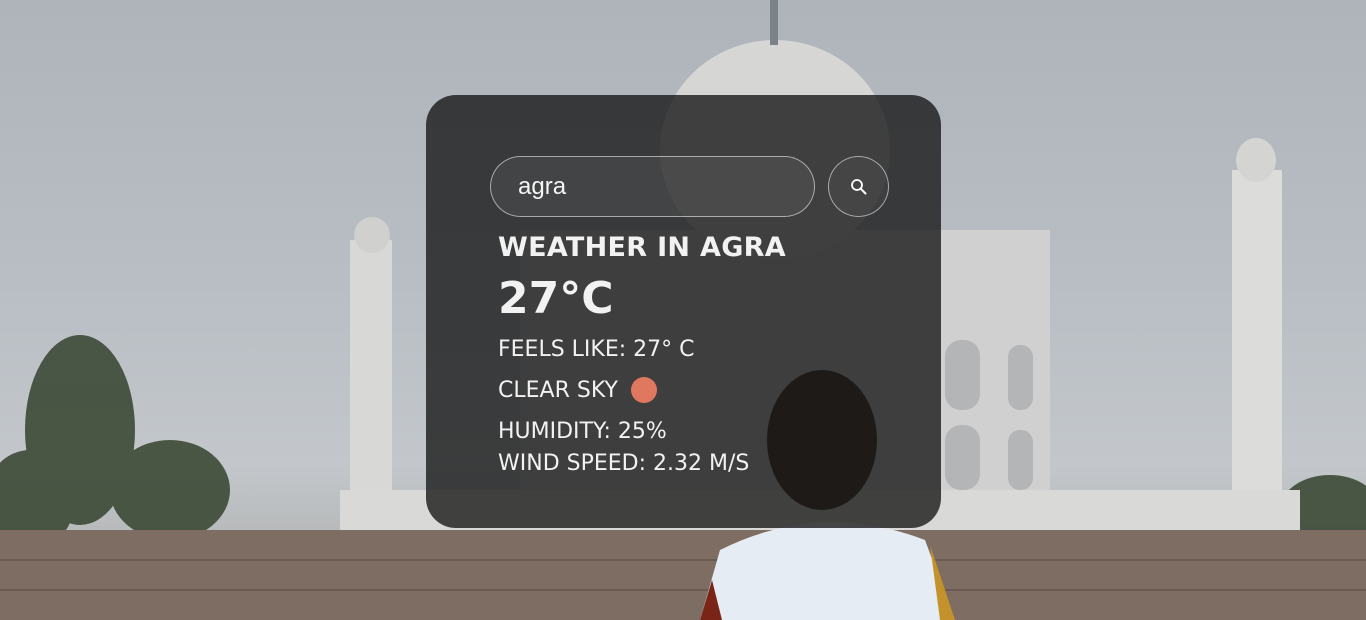 The image size is (1366, 620). What do you see at coordinates (558, 390) in the screenshot?
I see `weather-description-text: CLEAR SKY` at bounding box center [558, 390].